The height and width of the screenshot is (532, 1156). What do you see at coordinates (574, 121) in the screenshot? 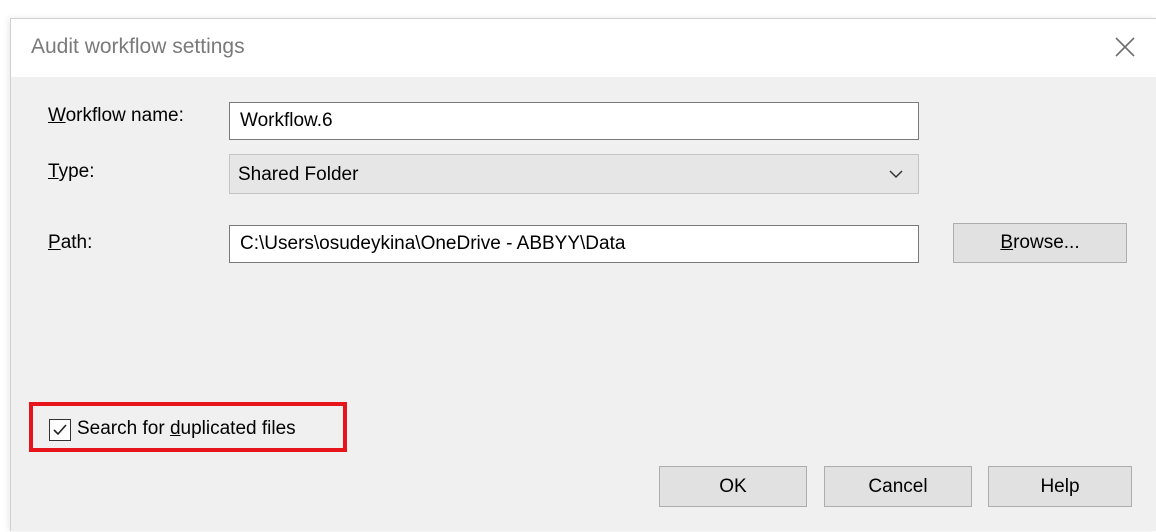
I see `workflow-name-input` at bounding box center [574, 121].